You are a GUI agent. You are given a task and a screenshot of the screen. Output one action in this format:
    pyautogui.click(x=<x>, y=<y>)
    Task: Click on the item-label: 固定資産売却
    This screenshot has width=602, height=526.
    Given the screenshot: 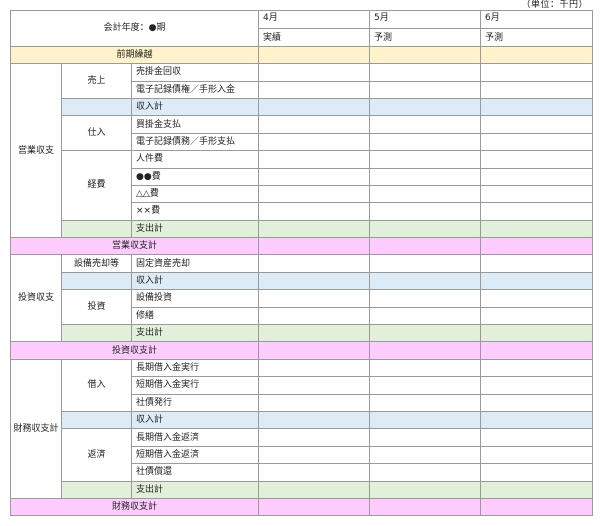 What is the action you would take?
    pyautogui.click(x=195, y=263)
    